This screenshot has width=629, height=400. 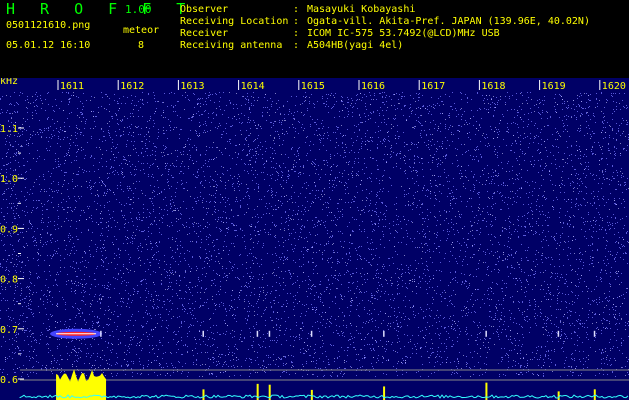 What do you see at coordinates (141, 30) in the screenshot?
I see `meteor-label: meteor` at bounding box center [141, 30].